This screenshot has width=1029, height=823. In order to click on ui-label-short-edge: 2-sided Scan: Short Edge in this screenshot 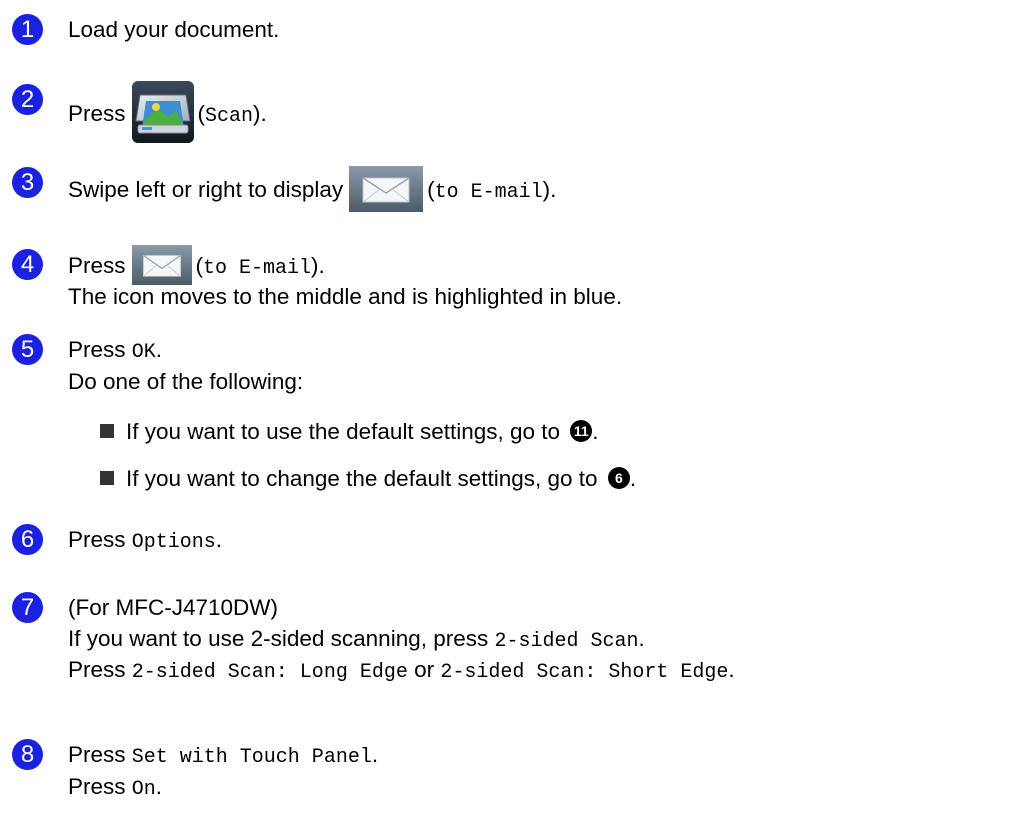, I will do `click(584, 672)`.